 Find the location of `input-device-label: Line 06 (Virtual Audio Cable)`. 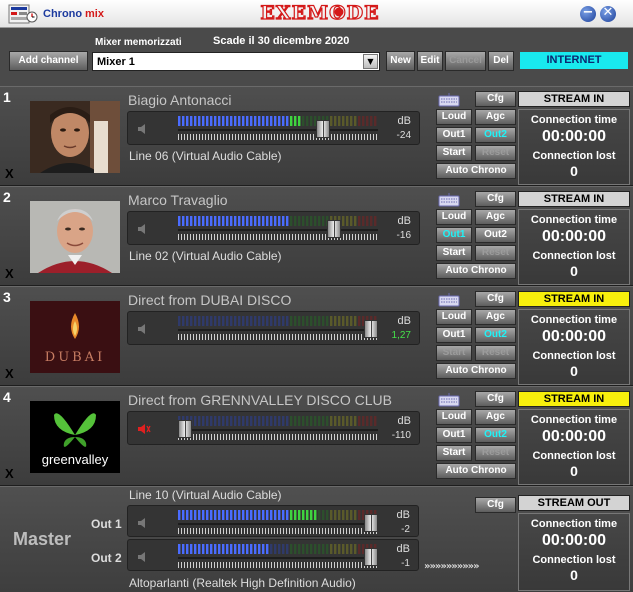

input-device-label: Line 06 (Virtual Audio Cable) is located at coordinates (205, 156).